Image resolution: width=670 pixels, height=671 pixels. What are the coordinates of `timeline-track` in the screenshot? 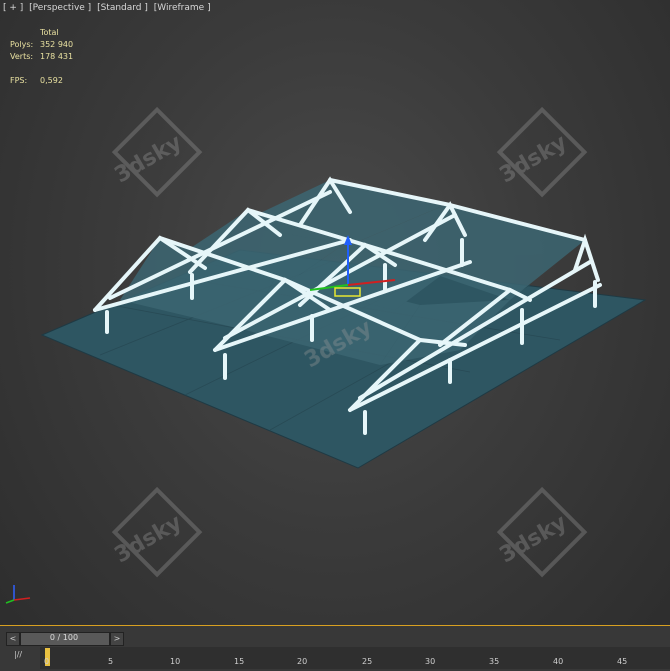 It's located at (355, 658).